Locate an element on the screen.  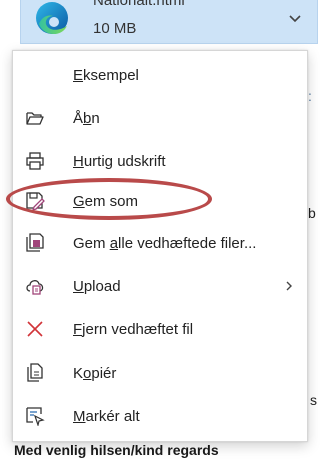
folder-open-icon is located at coordinates (35, 118).